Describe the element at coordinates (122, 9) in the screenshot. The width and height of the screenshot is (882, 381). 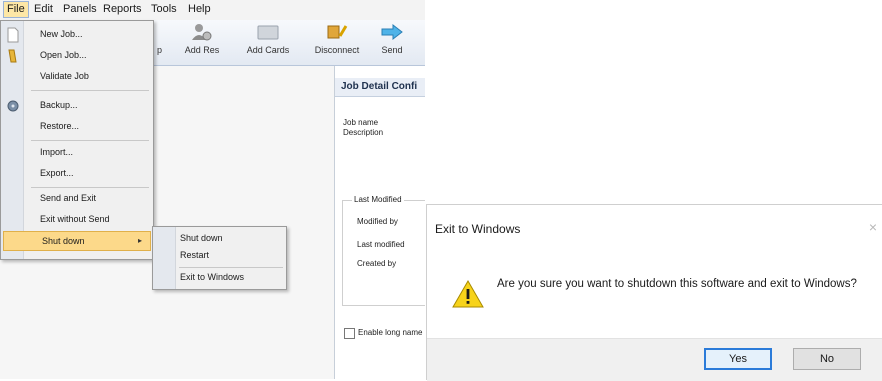
I see `menu-reports: Reports` at that location.